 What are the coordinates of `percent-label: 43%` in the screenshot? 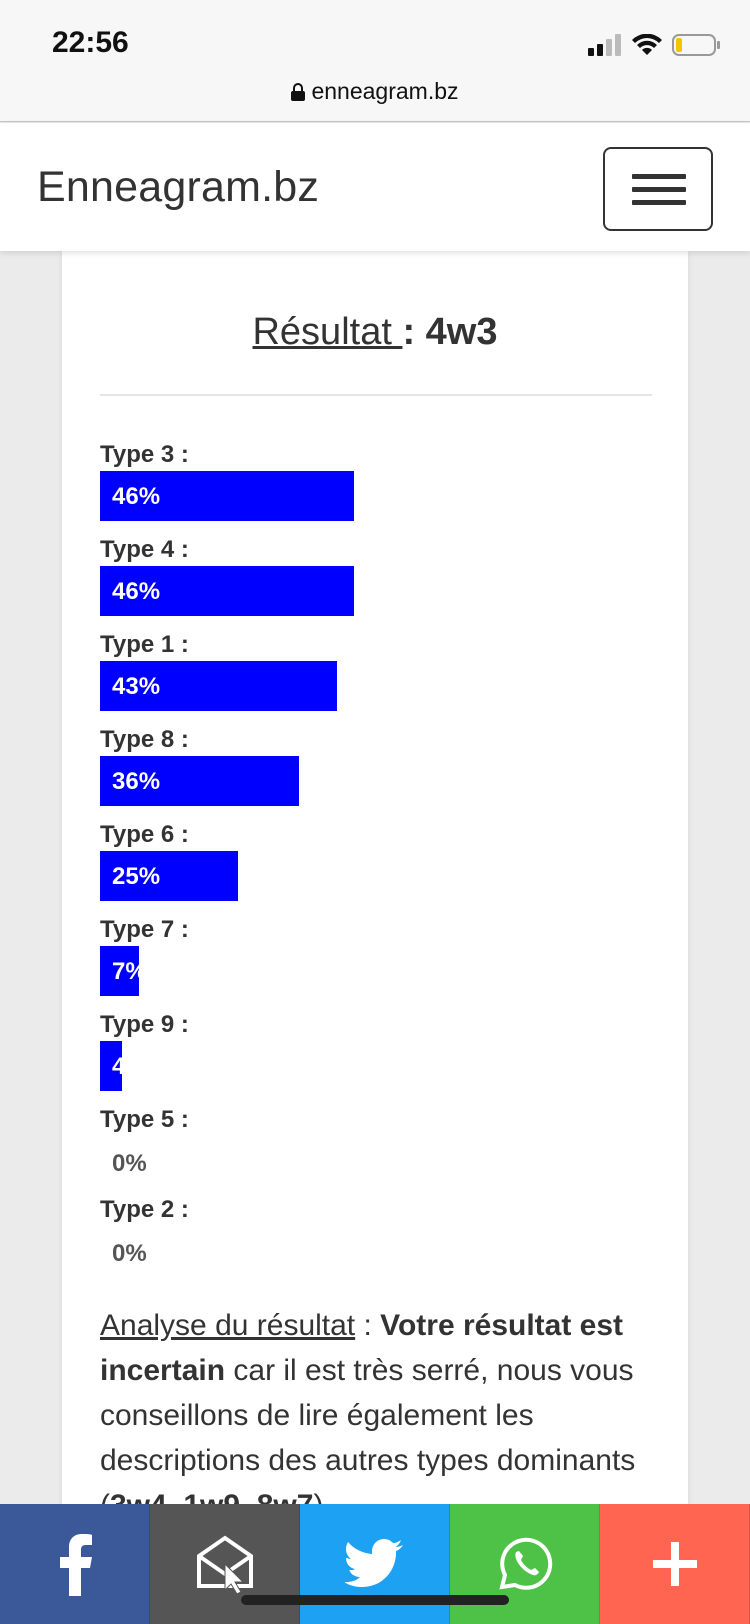 It's located at (136, 686).